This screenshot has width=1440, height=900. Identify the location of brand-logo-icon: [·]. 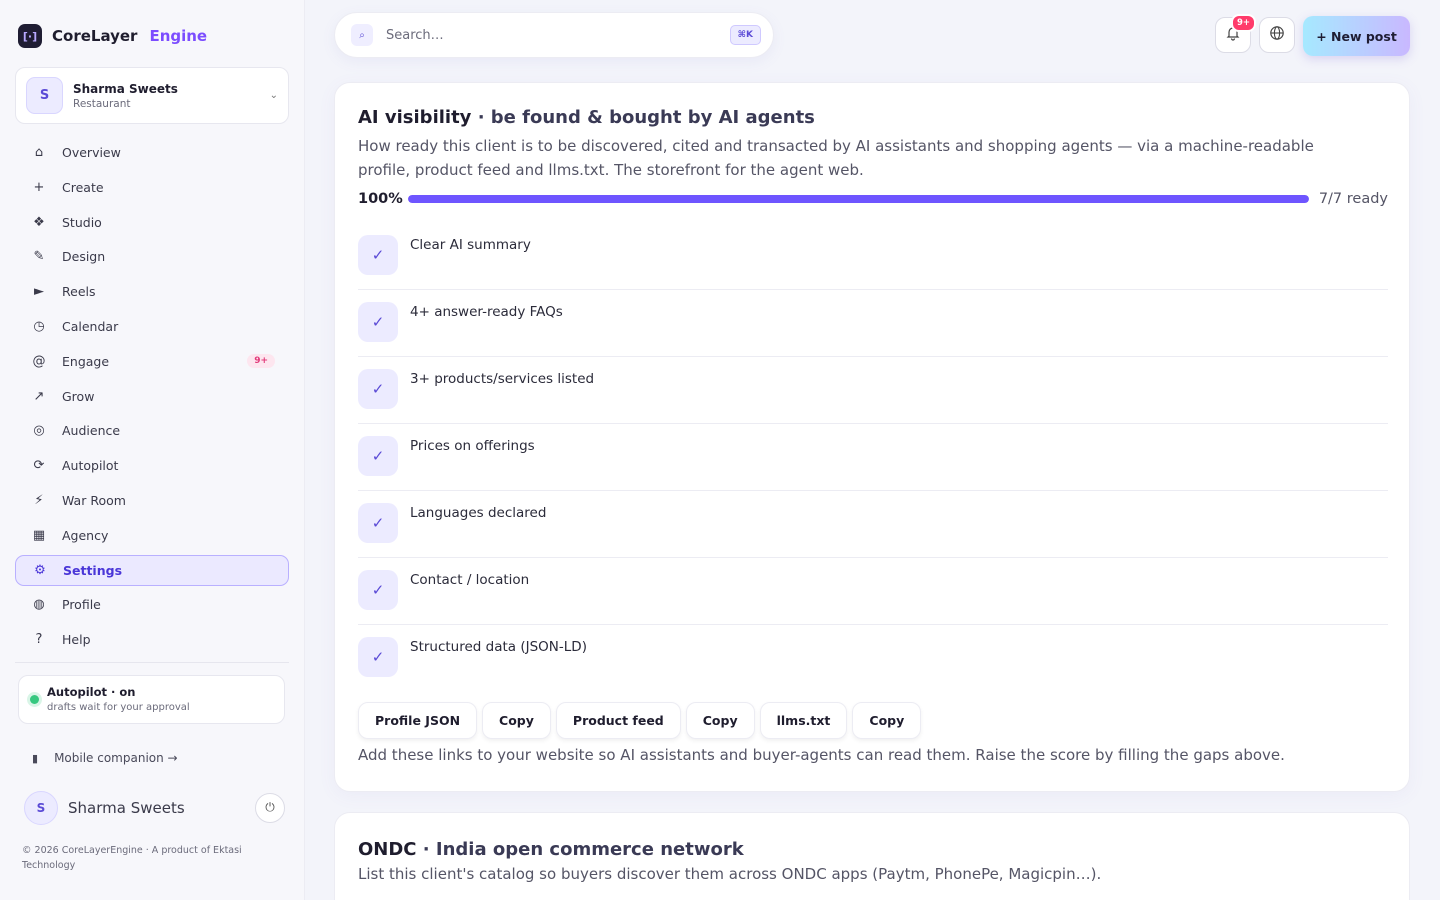
(30, 36).